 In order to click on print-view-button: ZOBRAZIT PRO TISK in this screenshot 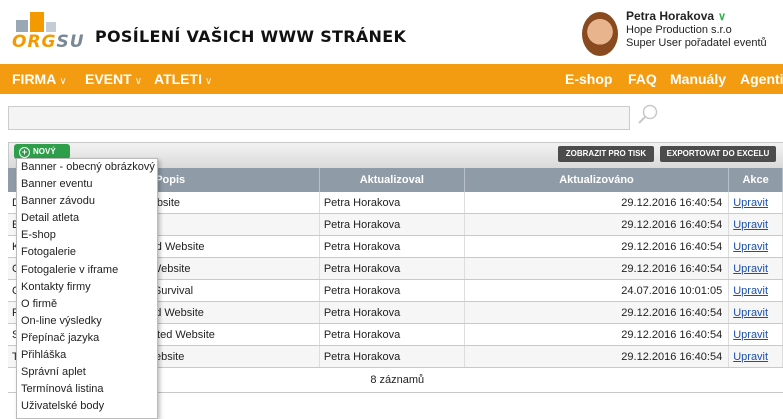, I will do `click(606, 154)`.